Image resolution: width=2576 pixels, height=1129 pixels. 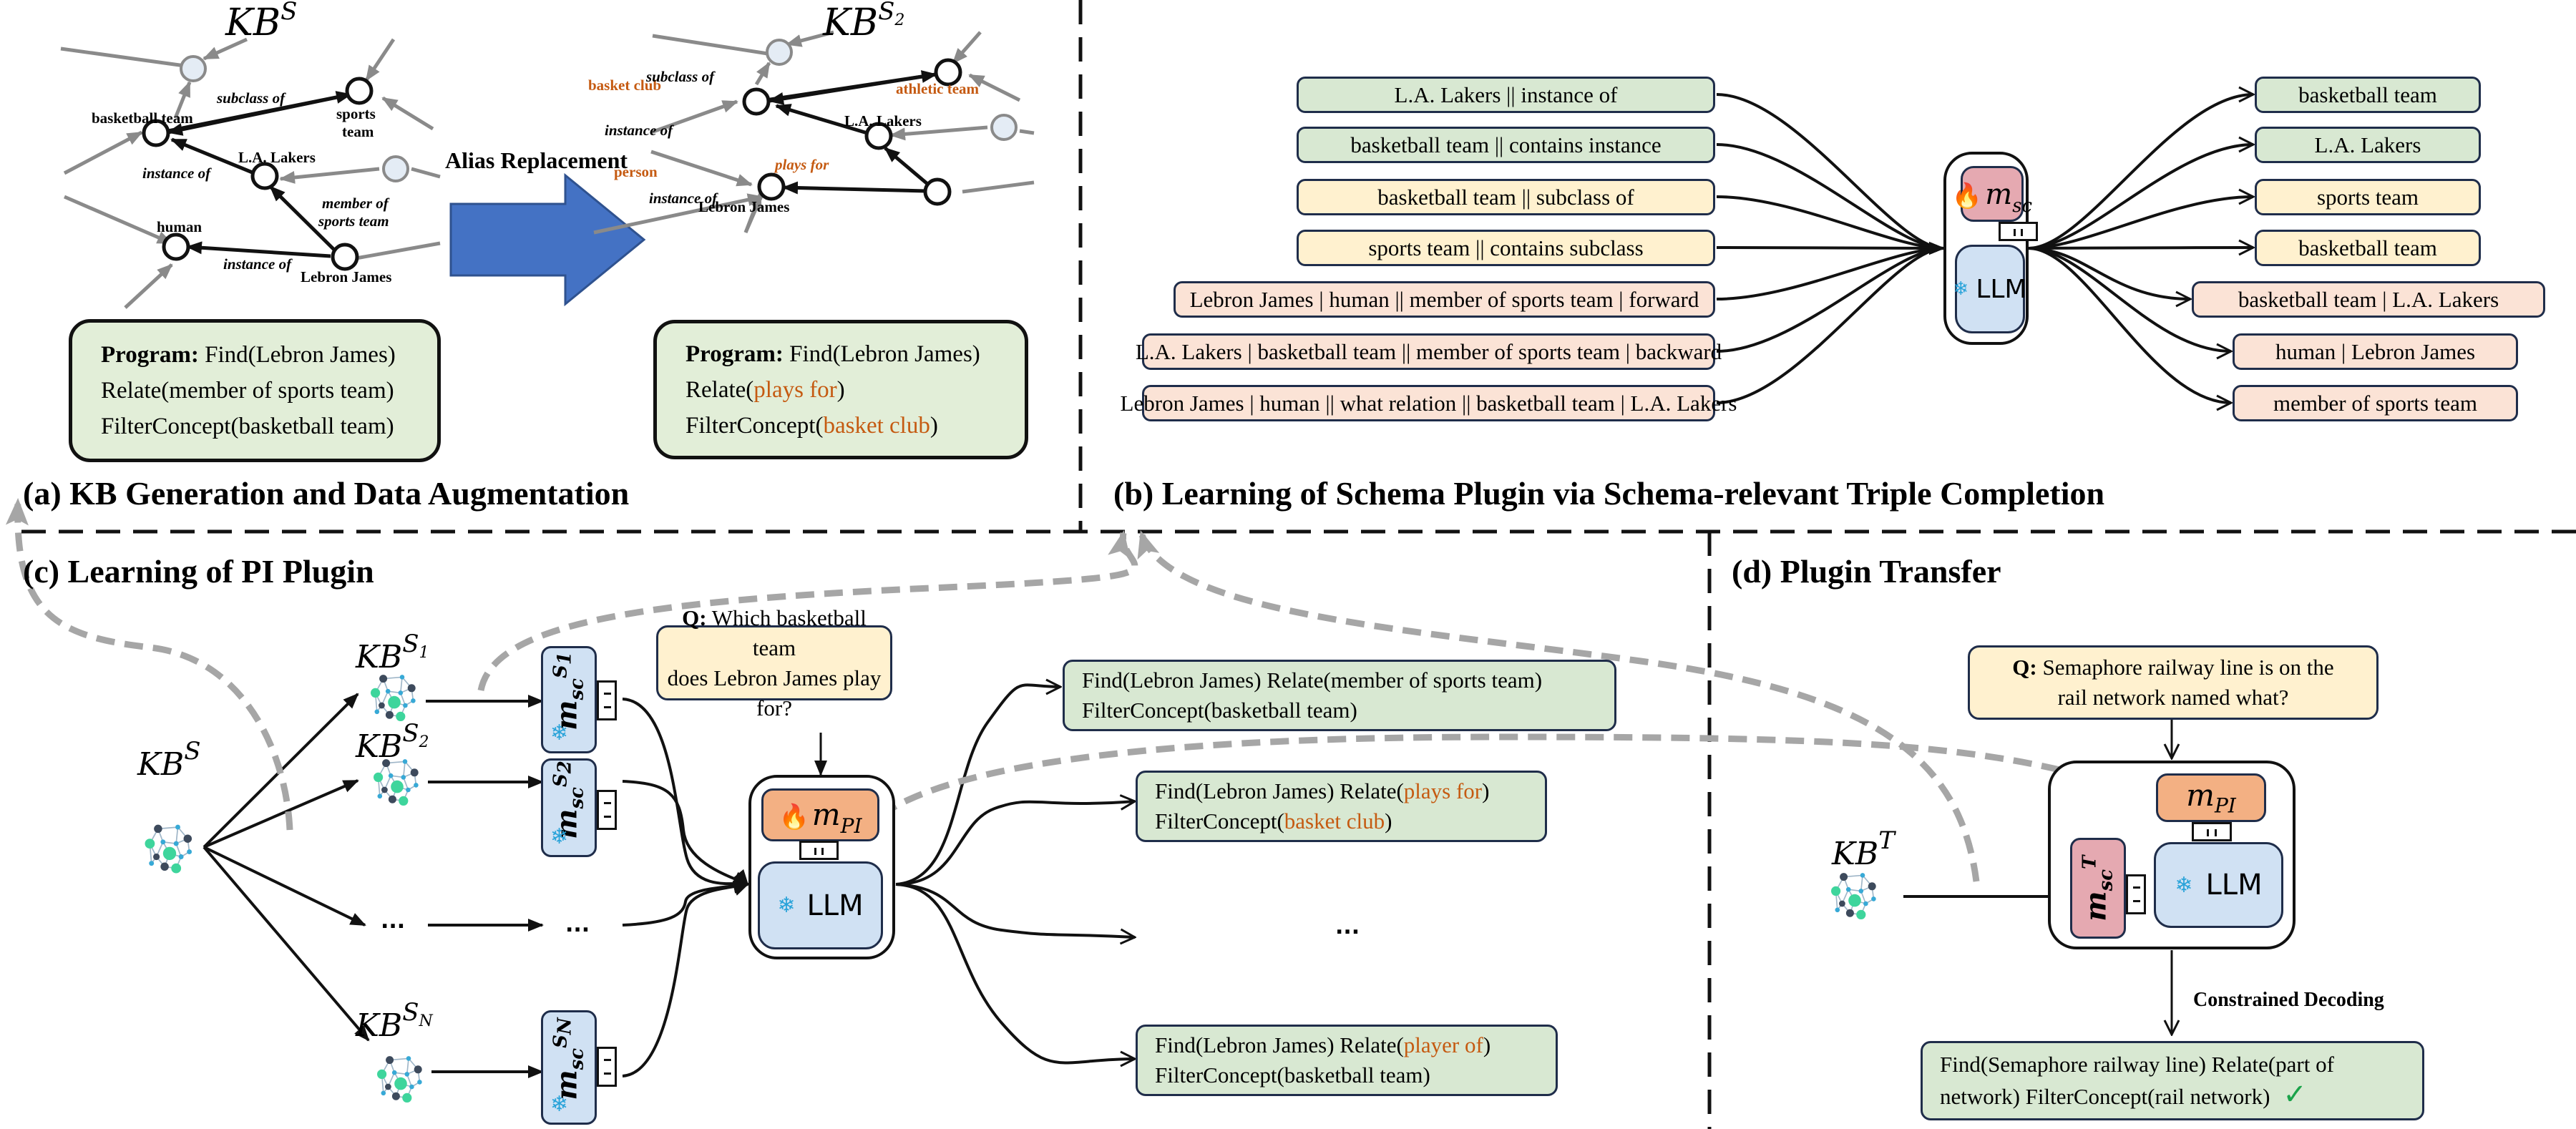 I want to click on triple-output-yellow: sports team, so click(x=2368, y=197).